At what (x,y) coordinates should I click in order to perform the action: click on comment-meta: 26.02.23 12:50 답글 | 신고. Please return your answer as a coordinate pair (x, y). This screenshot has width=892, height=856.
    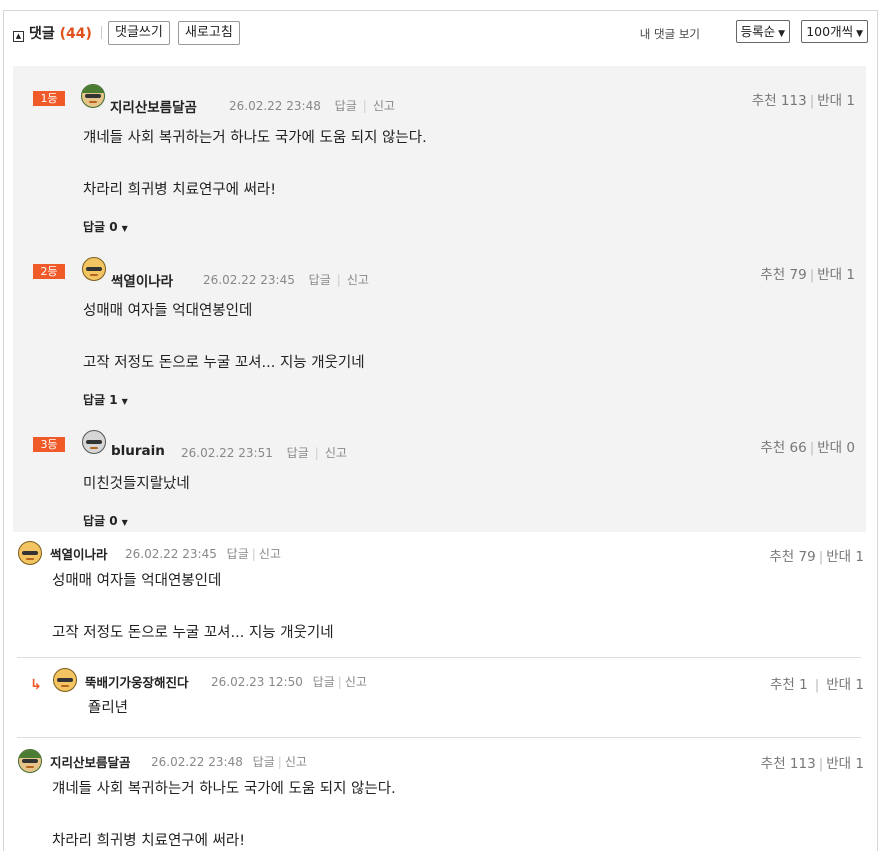
    Looking at the image, I should click on (289, 682).